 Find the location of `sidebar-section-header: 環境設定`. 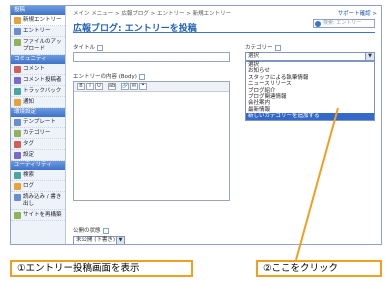

sidebar-section-header: 環境設定 is located at coordinates (38, 112).